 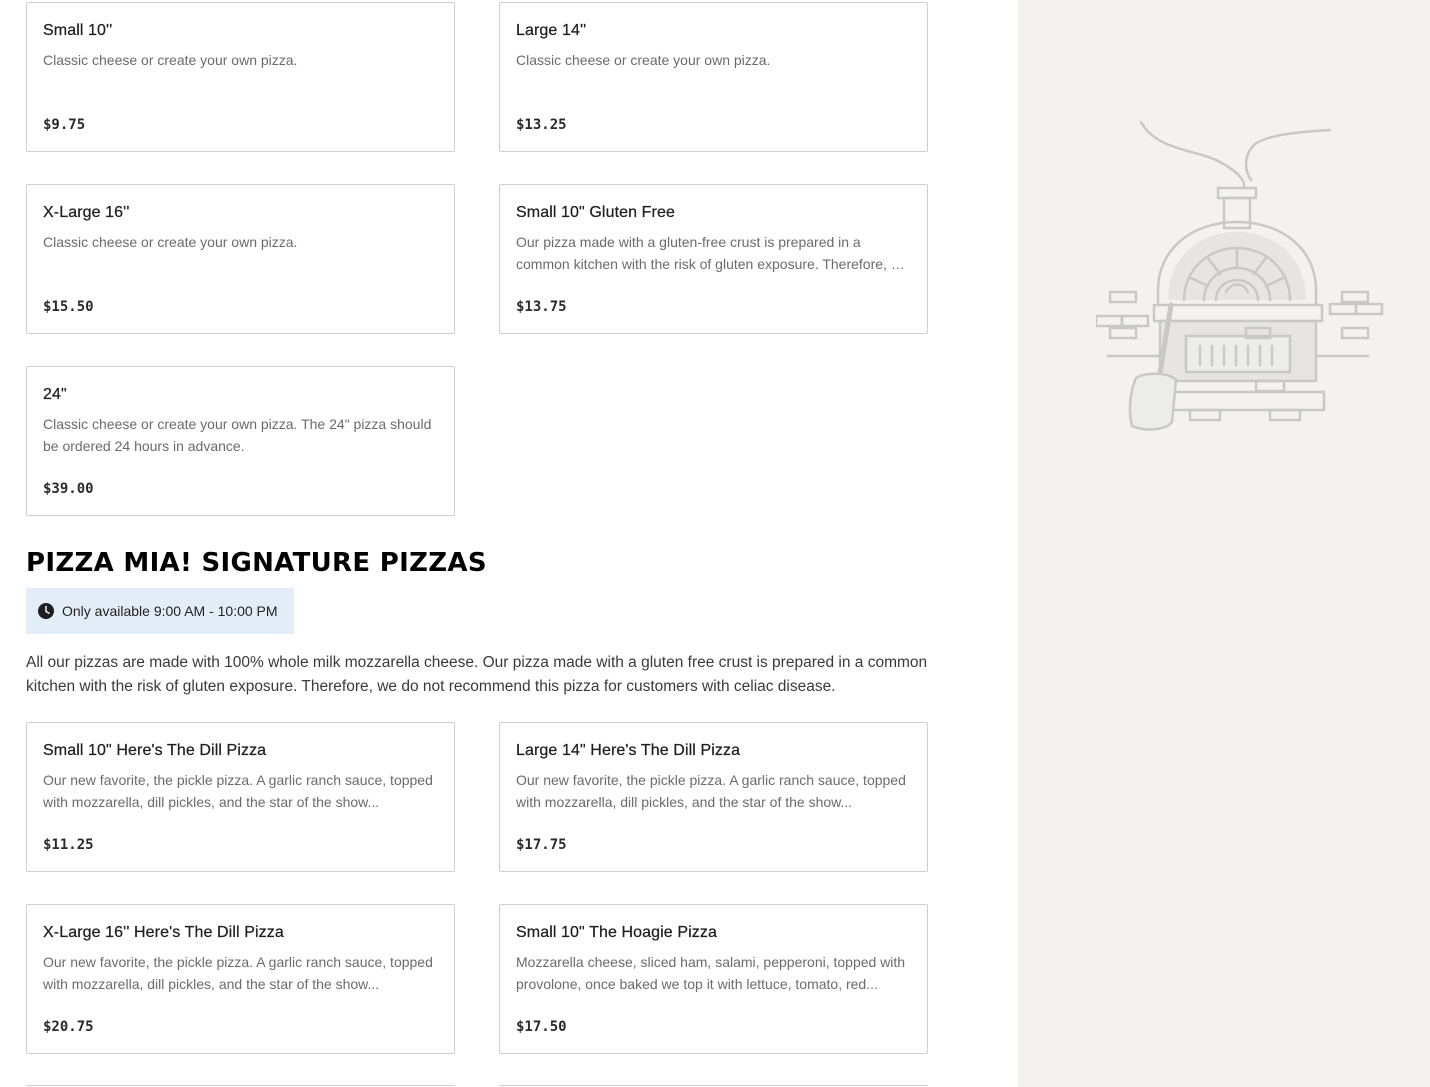 What do you see at coordinates (541, 1027) in the screenshot?
I see `menu-item-price: $17.50` at bounding box center [541, 1027].